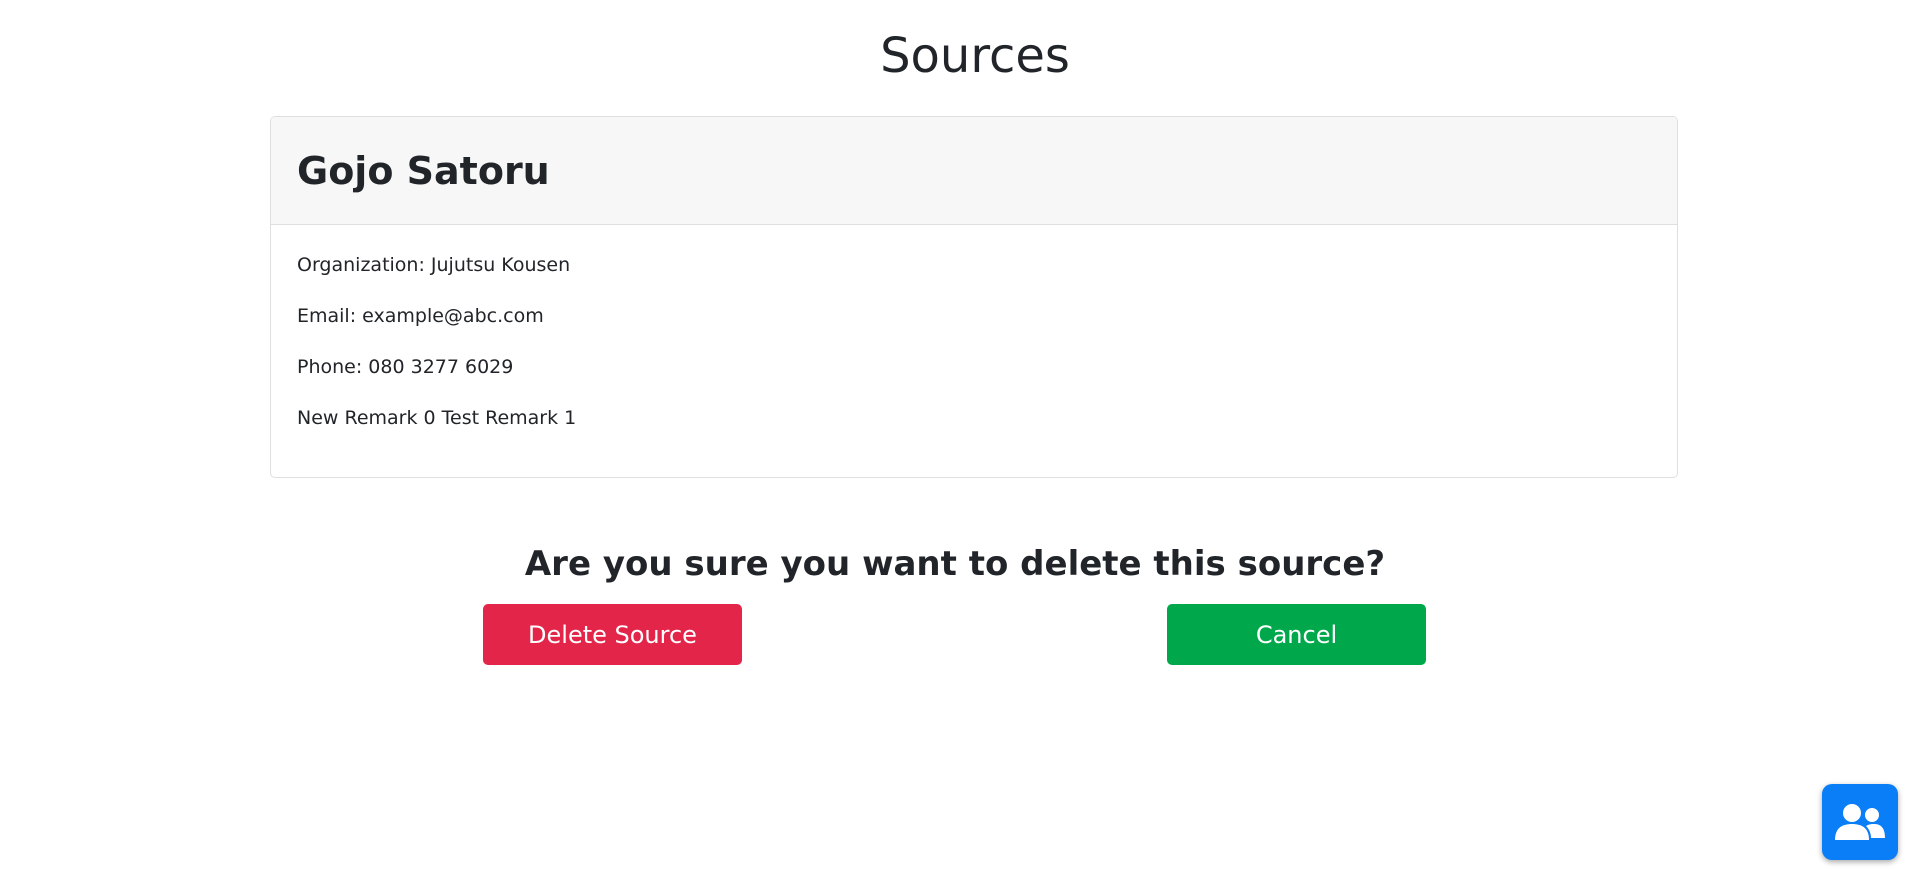 This screenshot has height=890, width=1920. I want to click on card-header: Gojo Satoru, so click(974, 171).